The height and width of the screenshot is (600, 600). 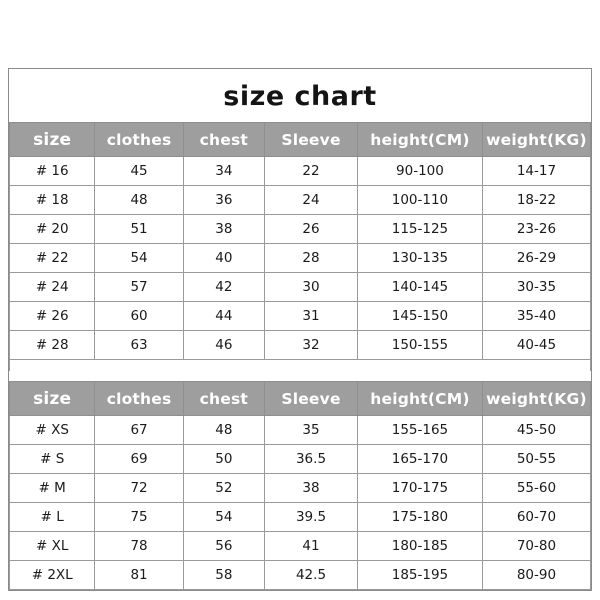 I want to click on table-row: # XL 78 56 41 180-185 70-80, so click(x=300, y=546).